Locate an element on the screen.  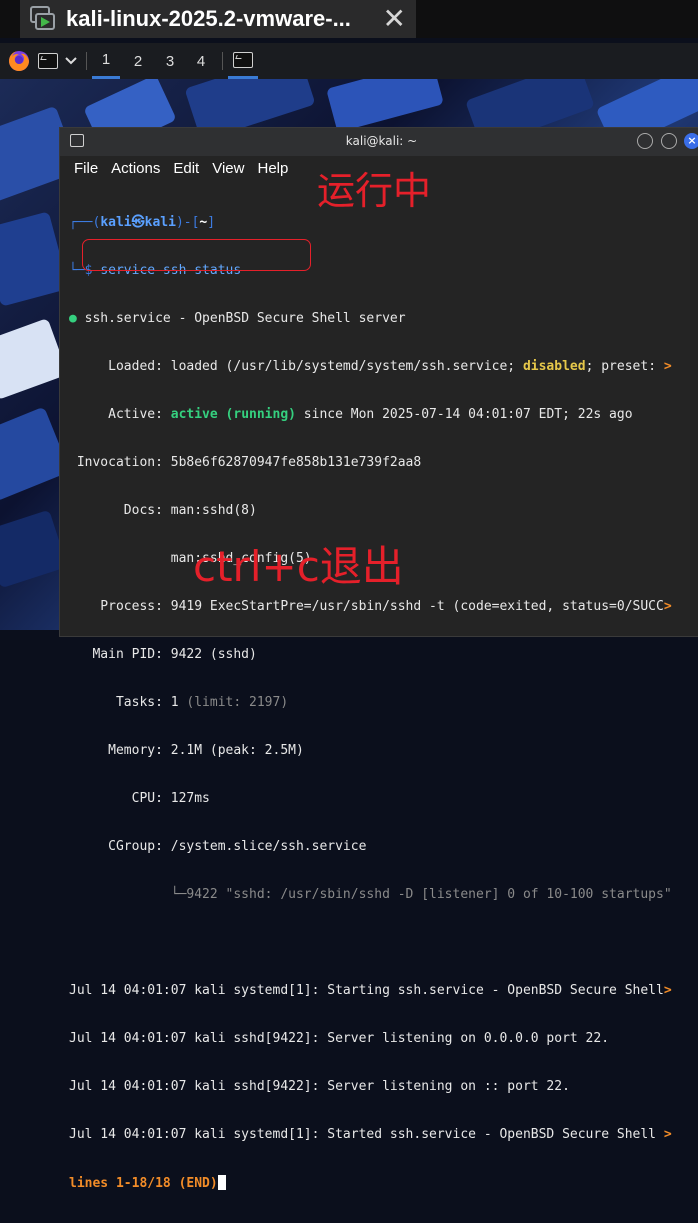
minimize-button is located at coordinates (645, 141).